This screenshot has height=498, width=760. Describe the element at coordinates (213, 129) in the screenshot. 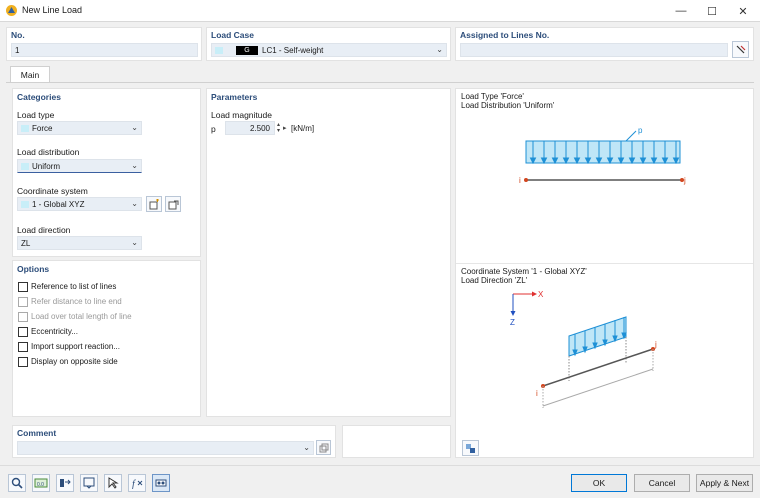

I see `load-symbol: p` at that location.